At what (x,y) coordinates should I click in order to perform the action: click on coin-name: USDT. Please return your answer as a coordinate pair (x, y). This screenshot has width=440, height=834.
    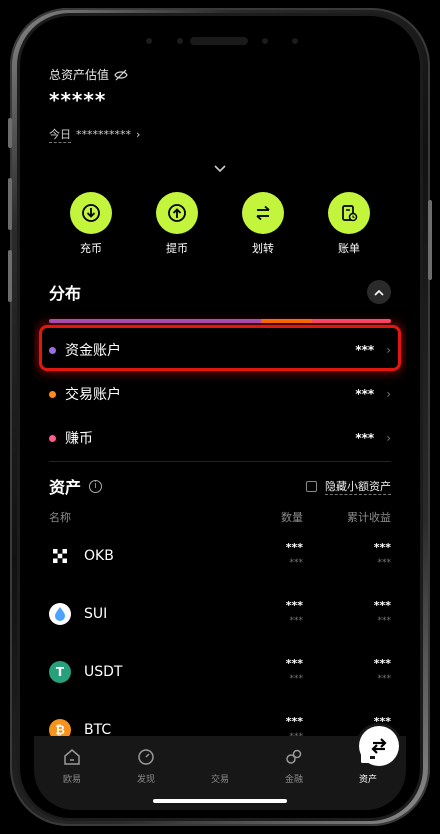
    Looking at the image, I should click on (103, 672).